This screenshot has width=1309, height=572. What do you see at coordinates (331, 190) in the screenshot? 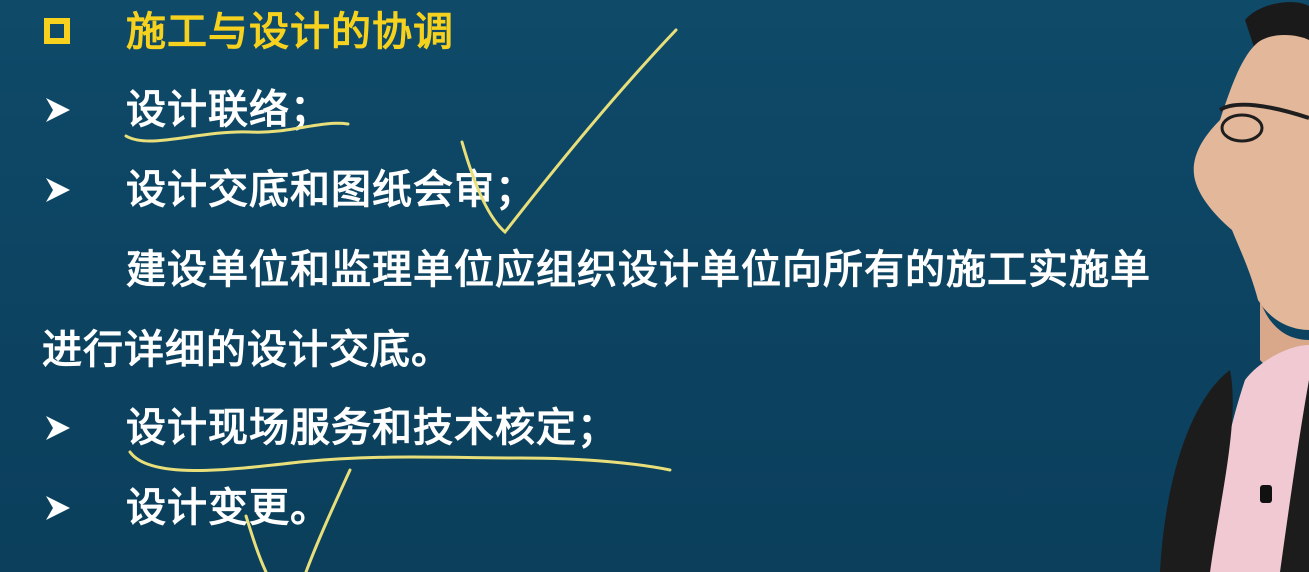
I see `list-item-design-briefing: 设计交底和图纸会审；` at bounding box center [331, 190].